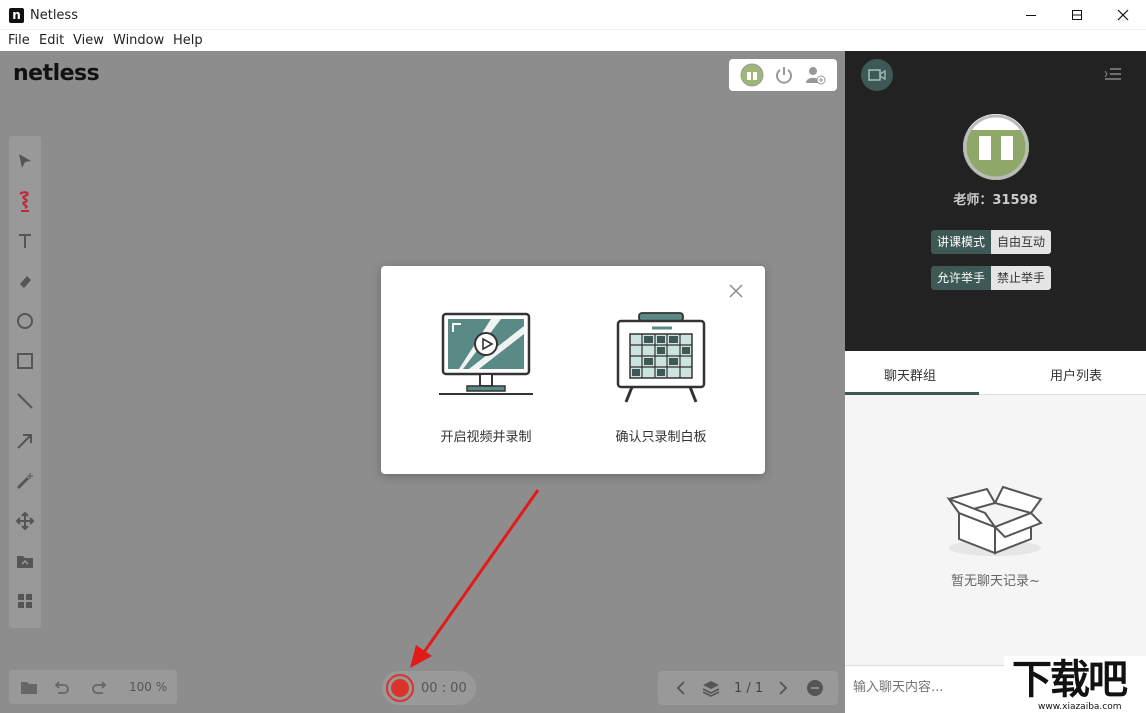 The image size is (1146, 713). I want to click on menu-help: Help, so click(188, 40).